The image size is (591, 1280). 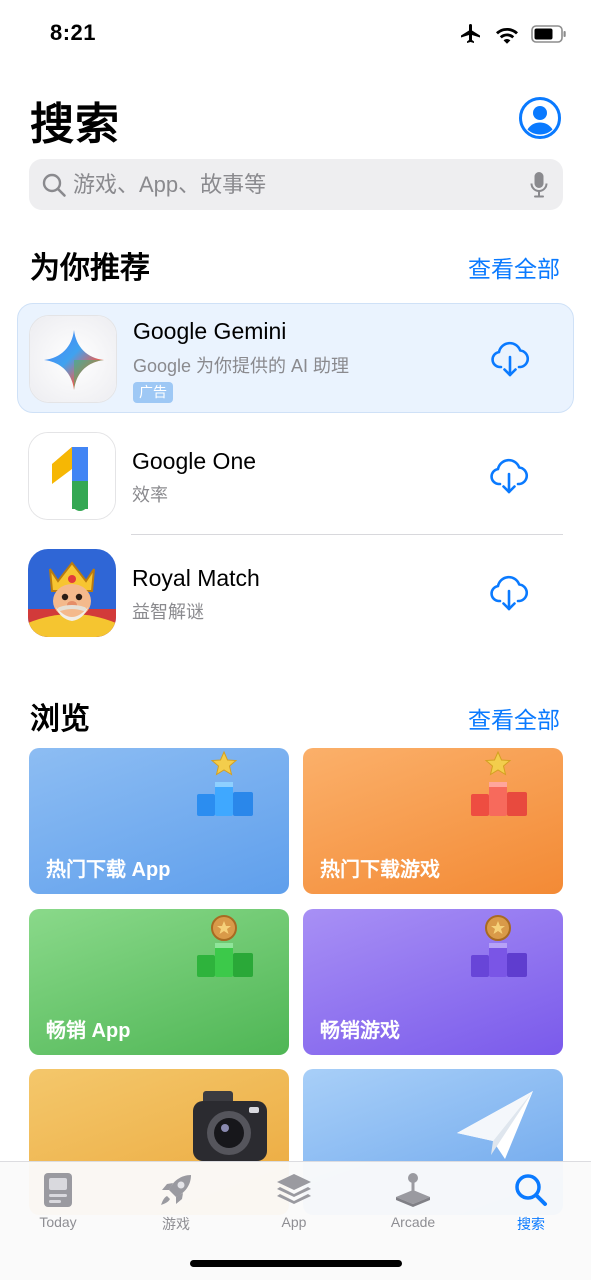 I want to click on tab-arcade: Arcade, so click(x=413, y=1203).